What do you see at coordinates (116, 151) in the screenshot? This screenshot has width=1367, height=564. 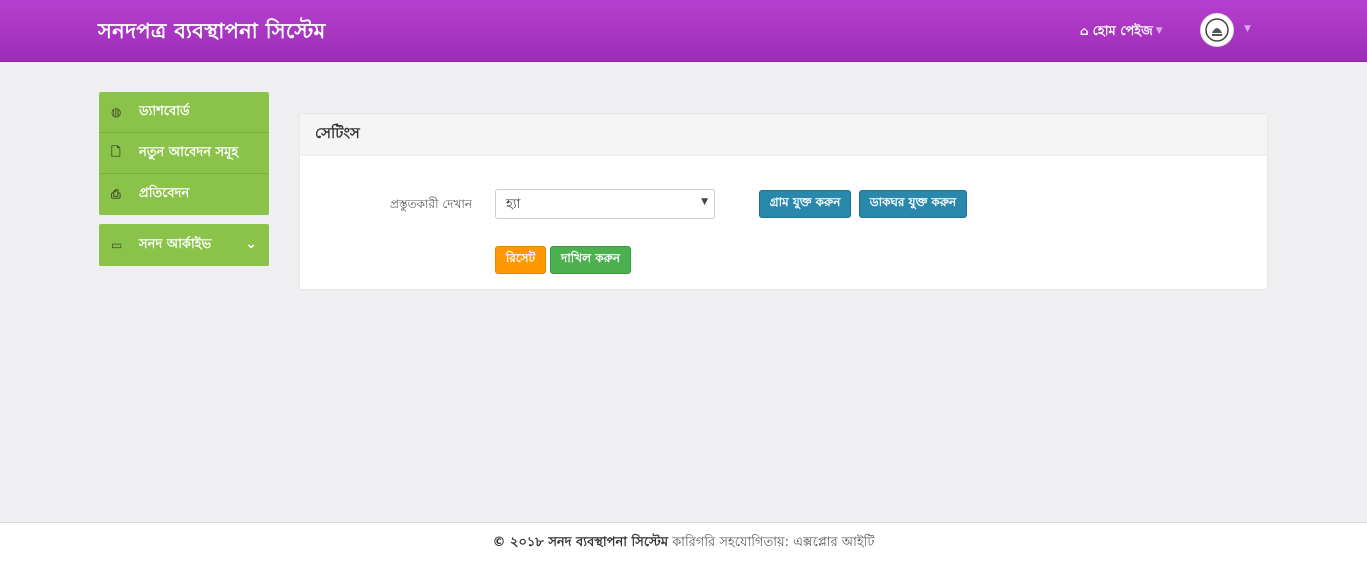 I see `file-icon: 🗋` at bounding box center [116, 151].